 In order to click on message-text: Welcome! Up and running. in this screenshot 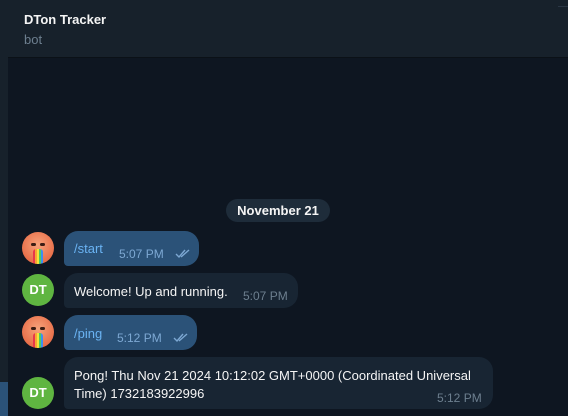, I will do `click(151, 291)`.